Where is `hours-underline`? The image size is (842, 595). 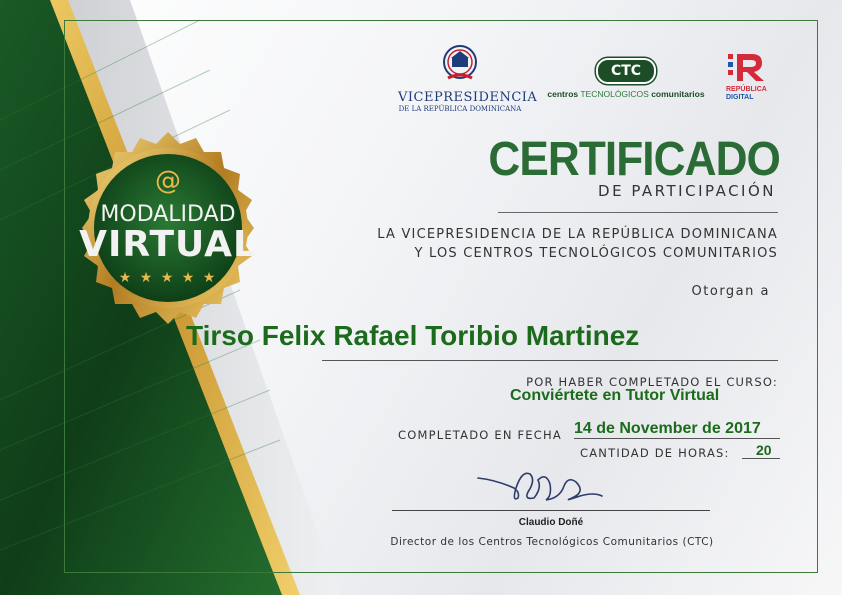 hours-underline is located at coordinates (761, 458).